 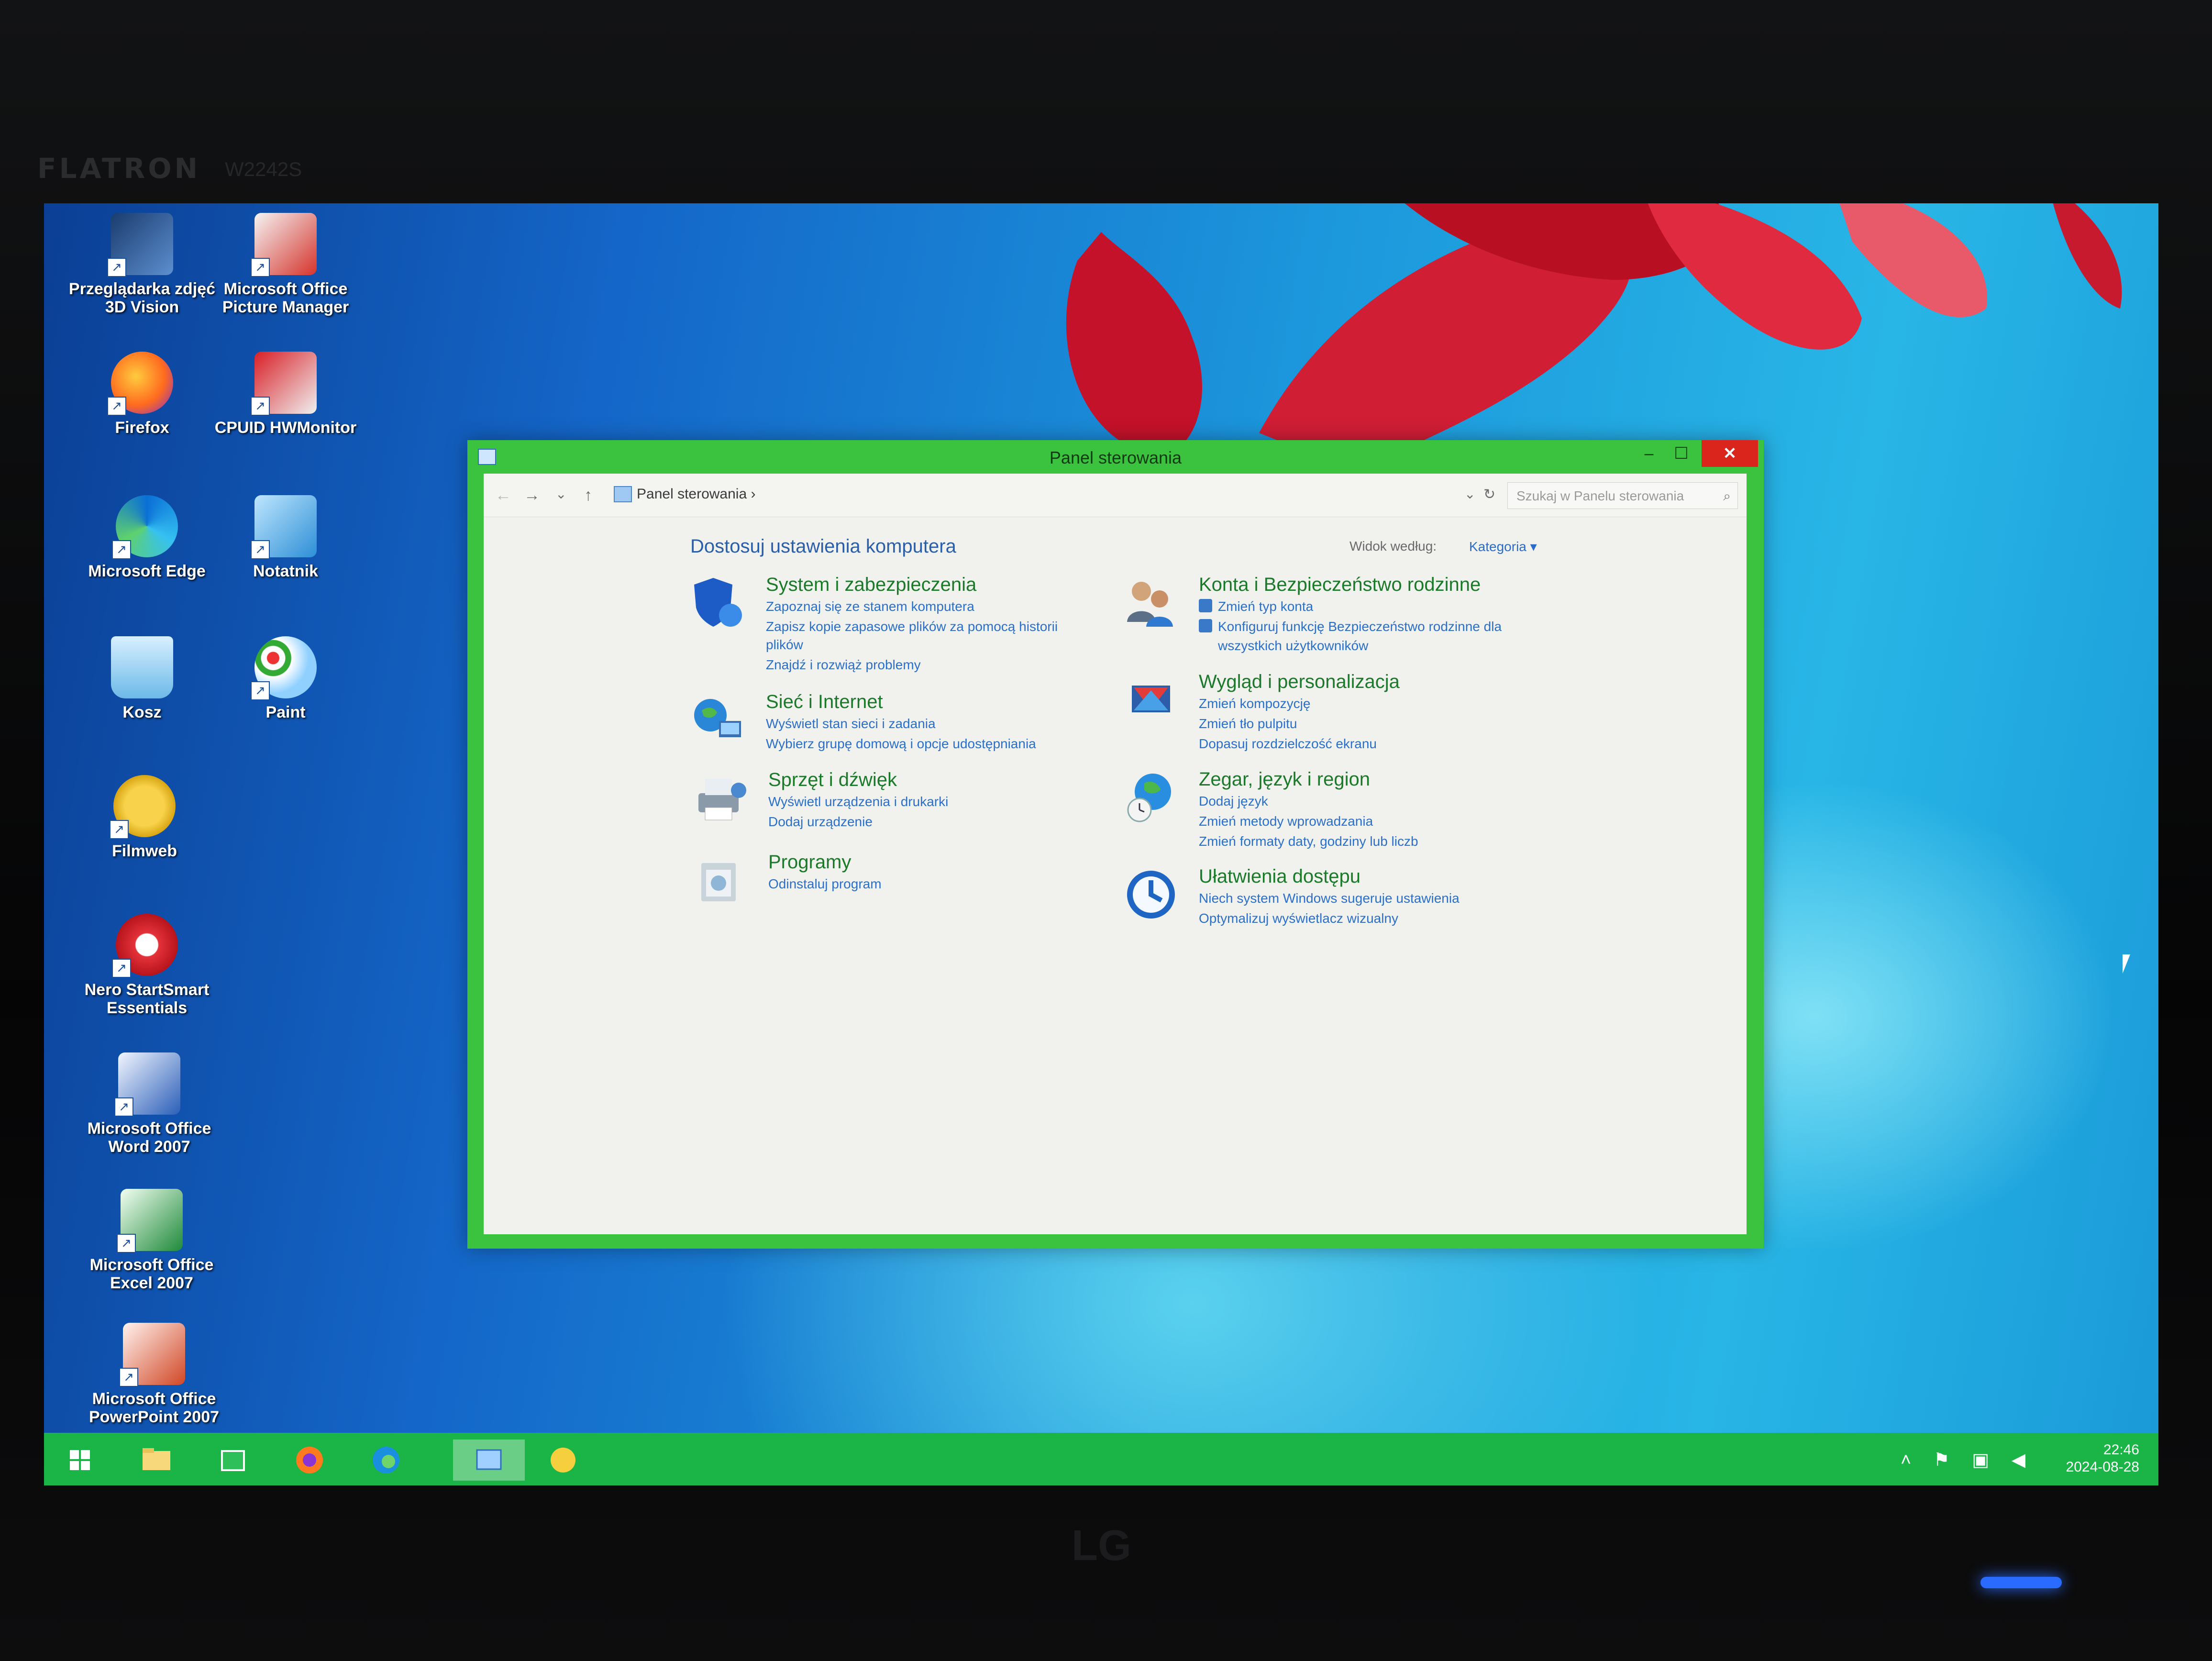 I want to click on category-link: Zmień typ konta, so click(x=1265, y=606).